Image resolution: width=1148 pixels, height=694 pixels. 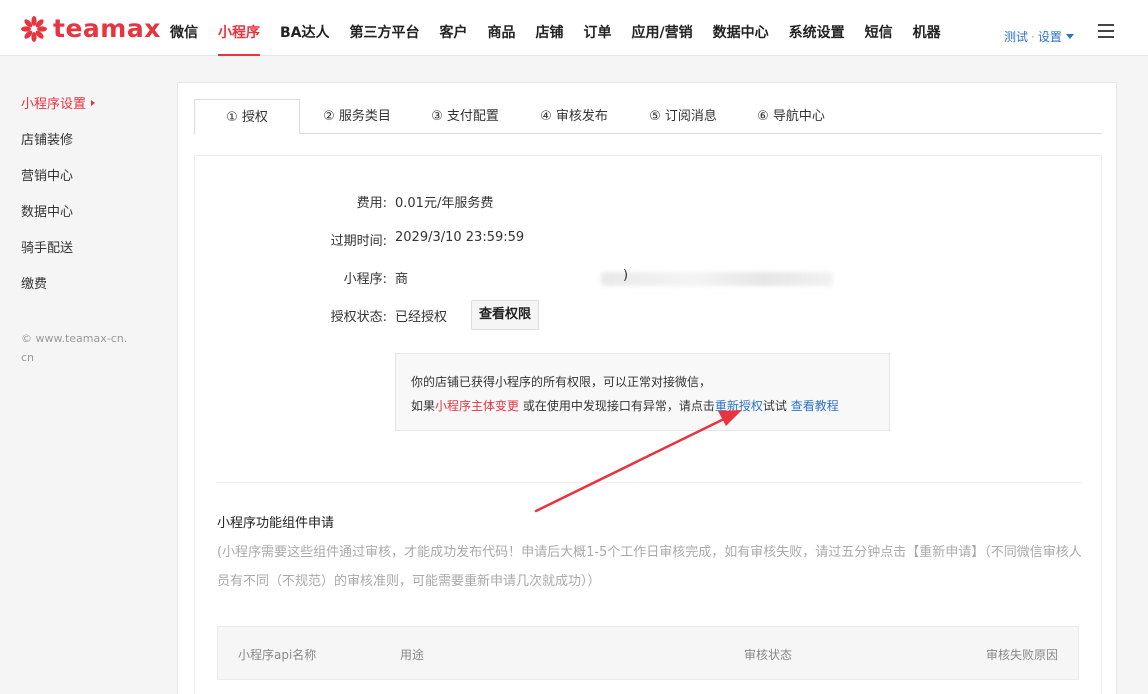 I want to click on expire-label: 过期时间:, so click(x=358, y=241).